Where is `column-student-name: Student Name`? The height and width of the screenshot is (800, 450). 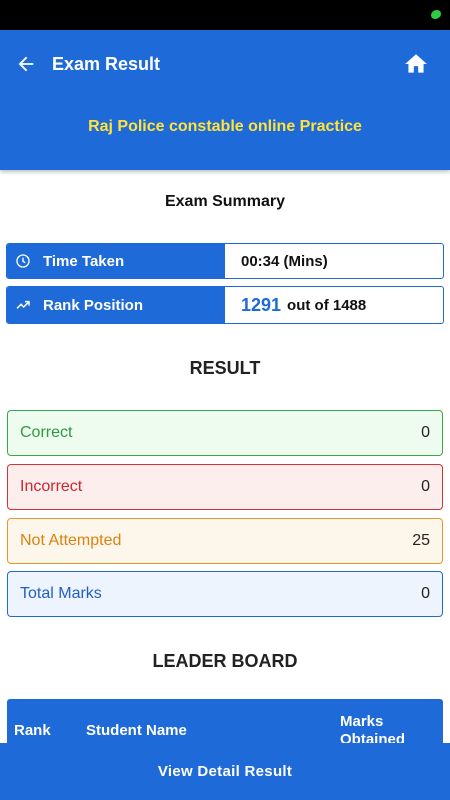 column-student-name: Student Name is located at coordinates (136, 730).